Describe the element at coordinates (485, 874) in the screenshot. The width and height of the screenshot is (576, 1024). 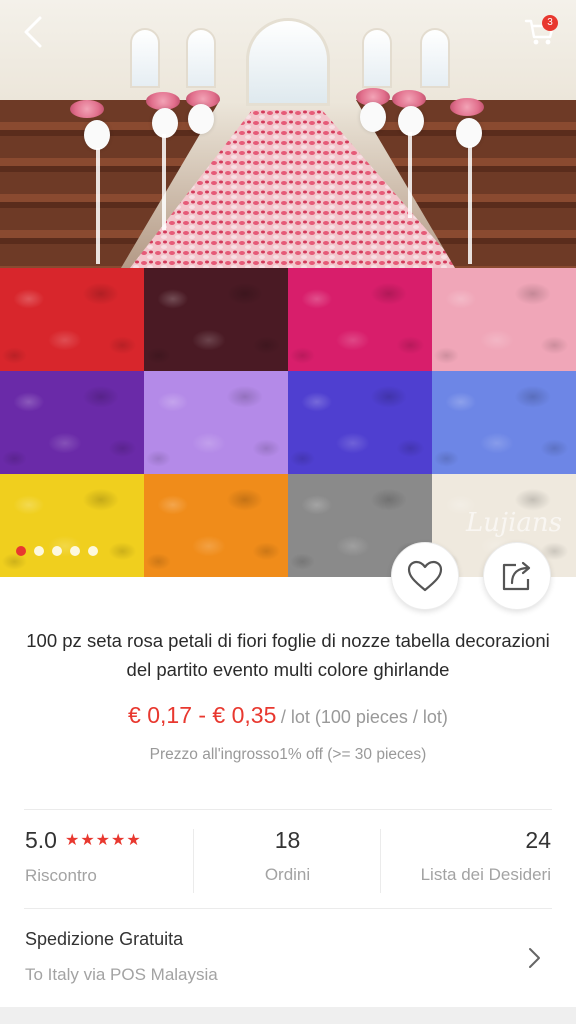
I see `wishlist-label: Lista dei Desideri` at that location.